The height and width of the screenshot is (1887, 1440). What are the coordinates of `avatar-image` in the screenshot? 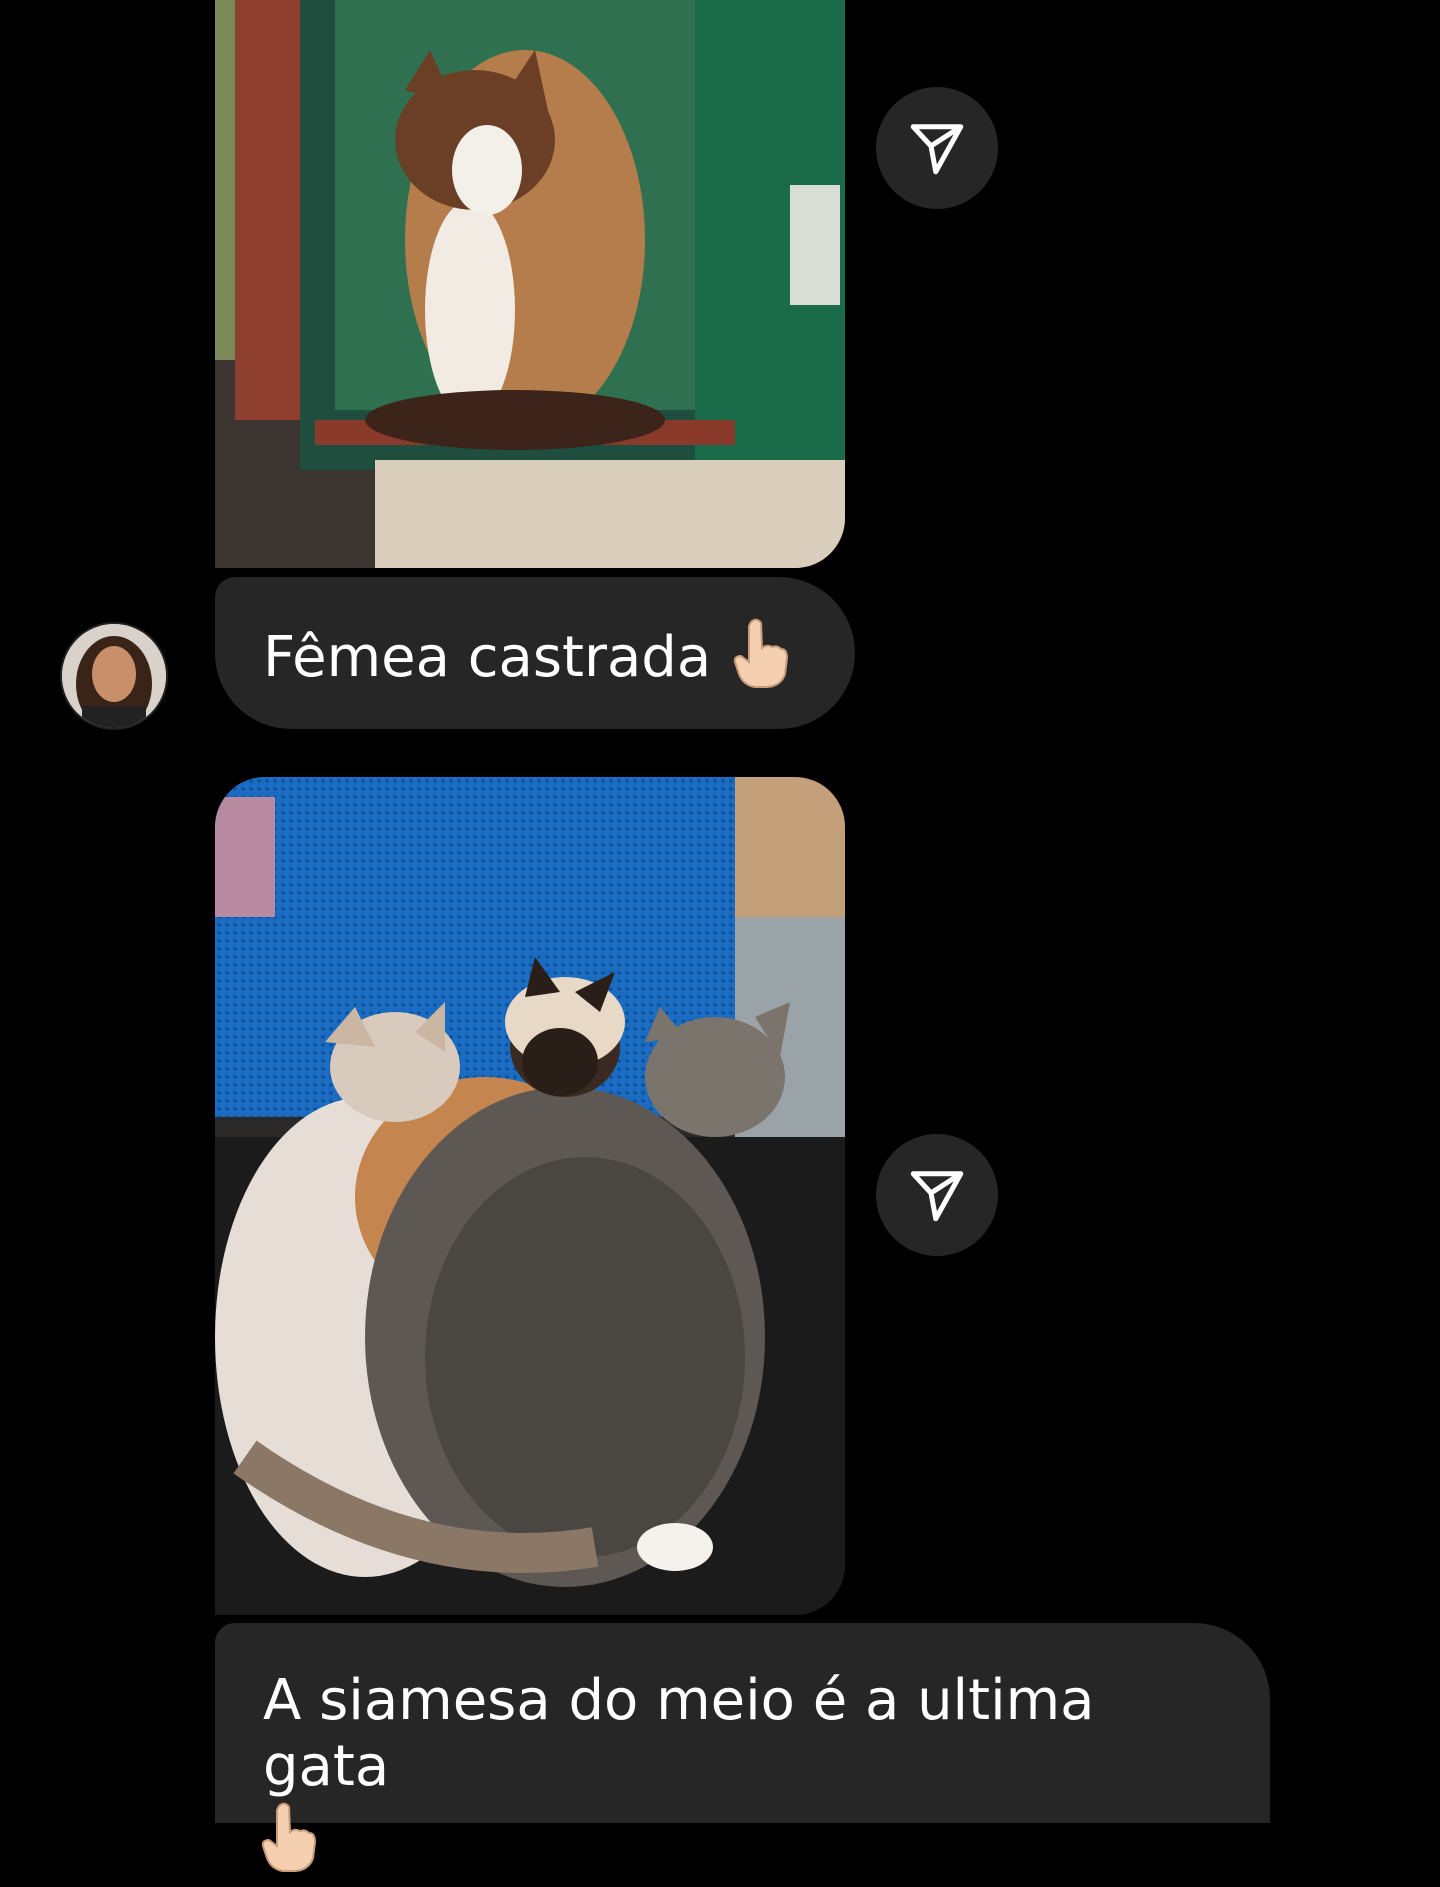 It's located at (114, 676).